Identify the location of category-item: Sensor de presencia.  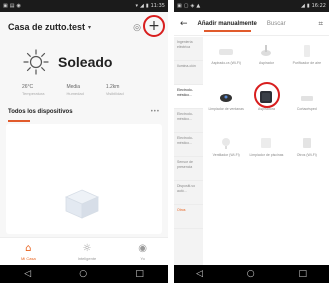
(188, 169).